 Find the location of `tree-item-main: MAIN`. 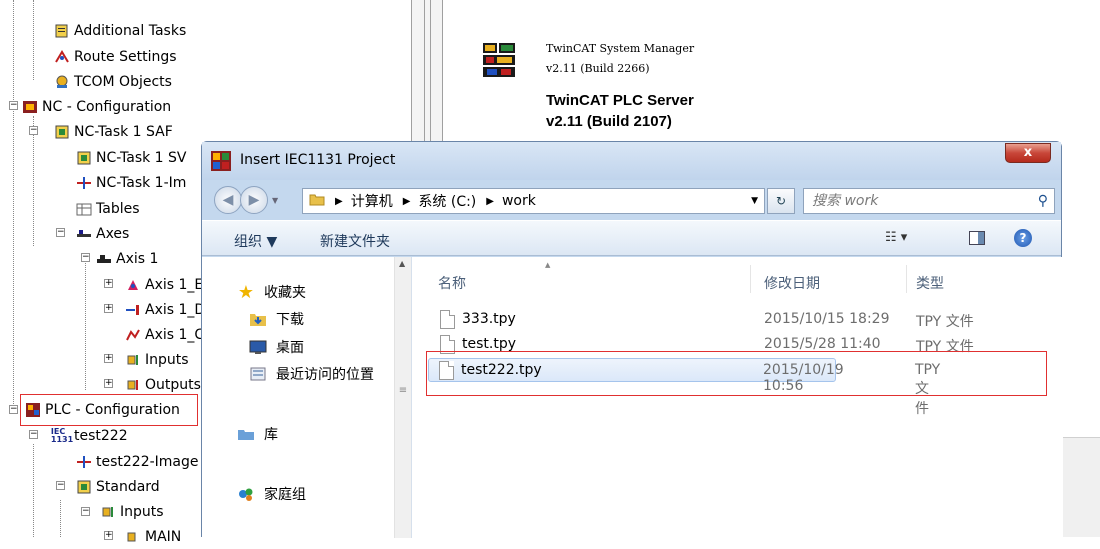

tree-item-main: MAIN is located at coordinates (153, 537).